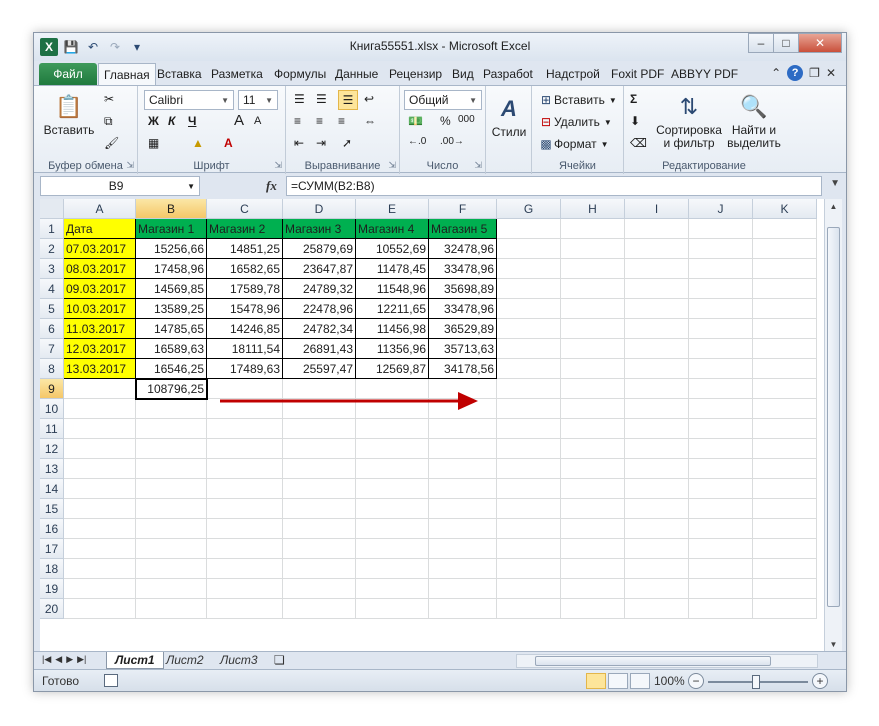 This screenshot has height=726, width=879. I want to click on fill-color-icon: ▲, so click(198, 143).